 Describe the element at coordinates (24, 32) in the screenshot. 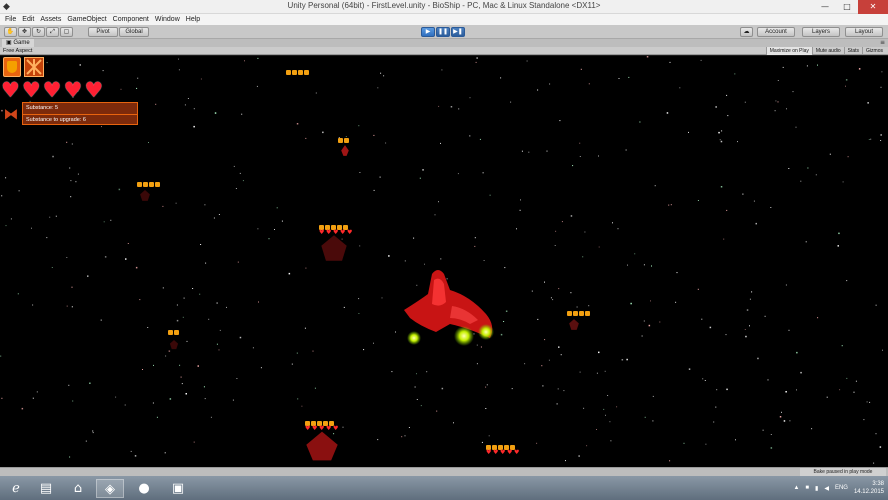

I see `move-tool-icon: ✥` at that location.